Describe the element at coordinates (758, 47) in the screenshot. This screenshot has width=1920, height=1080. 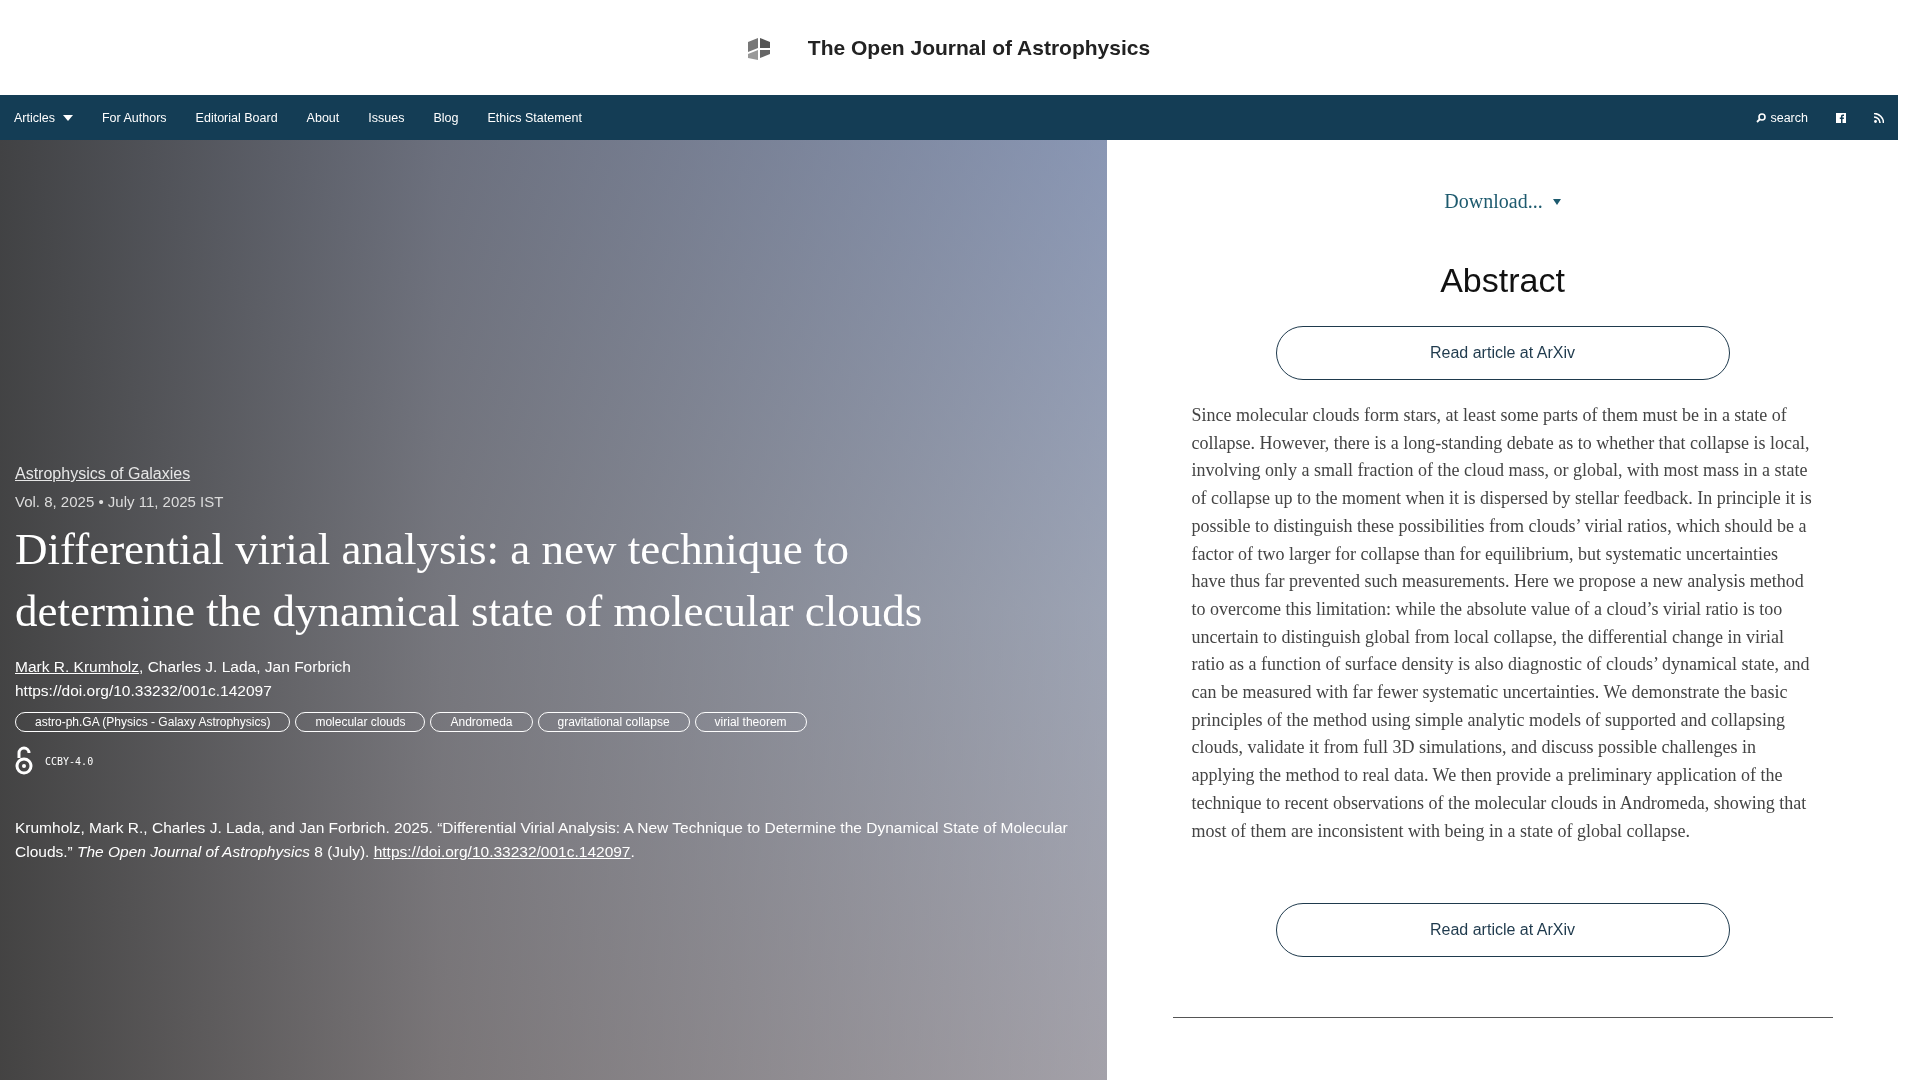
I see `journal-logo-icon` at that location.